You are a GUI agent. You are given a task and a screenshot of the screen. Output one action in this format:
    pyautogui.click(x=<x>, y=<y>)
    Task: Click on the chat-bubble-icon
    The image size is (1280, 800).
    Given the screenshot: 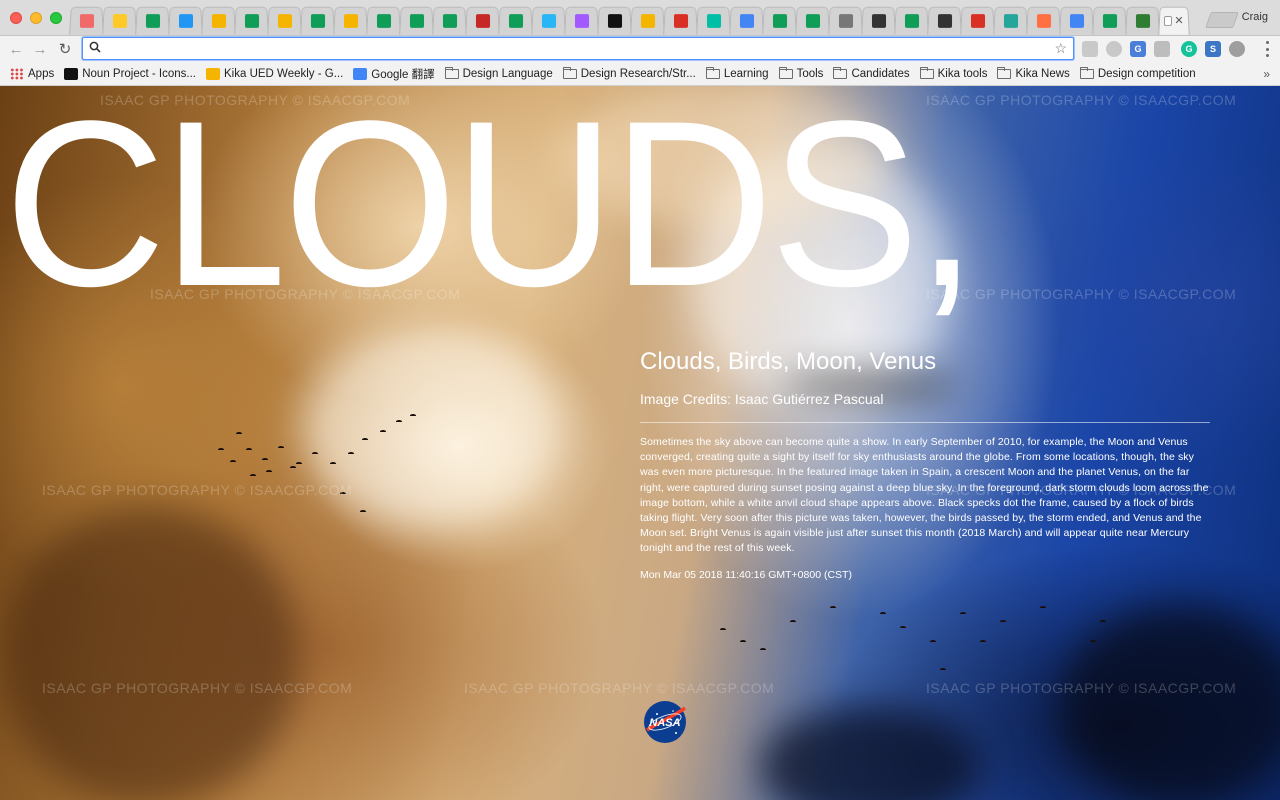 What is the action you would take?
    pyautogui.click(x=713, y=20)
    